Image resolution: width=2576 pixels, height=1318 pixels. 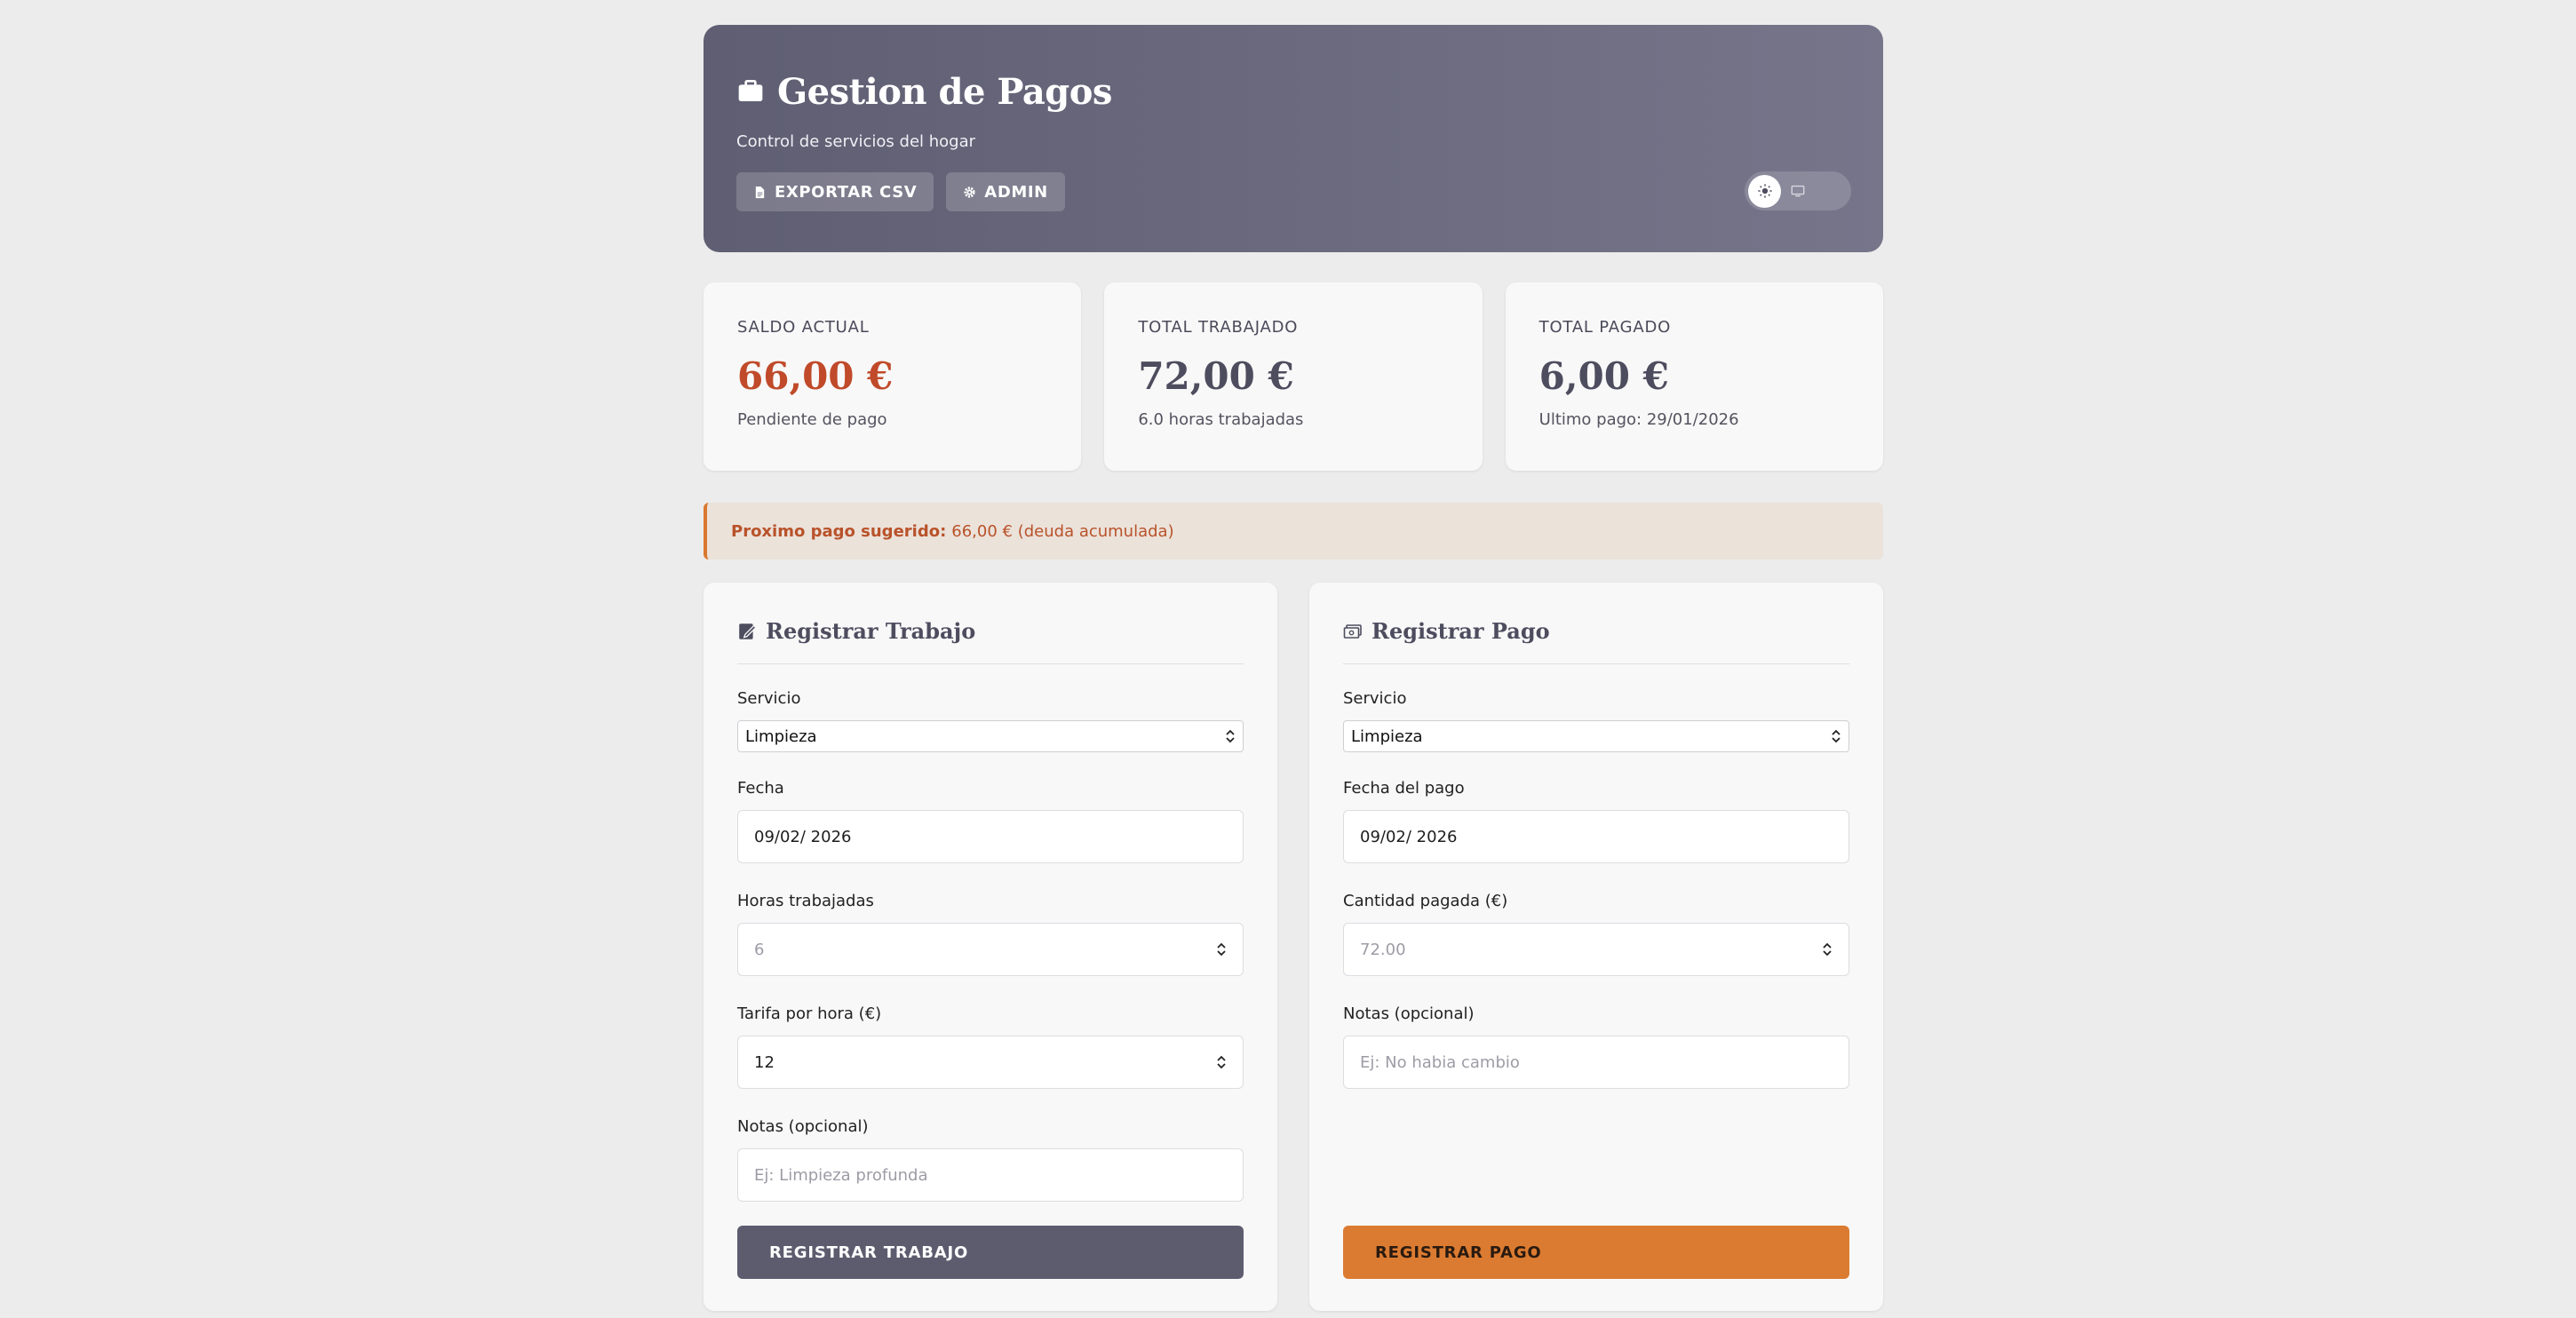 What do you see at coordinates (1409, 837) in the screenshot?
I see `payment-date-value: 09/02/ 2026` at bounding box center [1409, 837].